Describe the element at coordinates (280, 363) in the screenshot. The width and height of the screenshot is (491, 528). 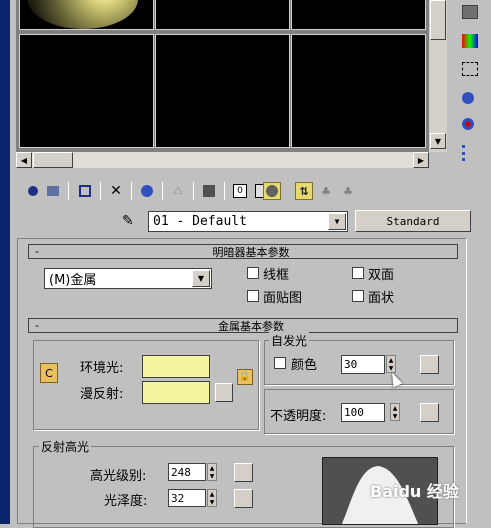
I see `self-illum-color-checkbox` at that location.